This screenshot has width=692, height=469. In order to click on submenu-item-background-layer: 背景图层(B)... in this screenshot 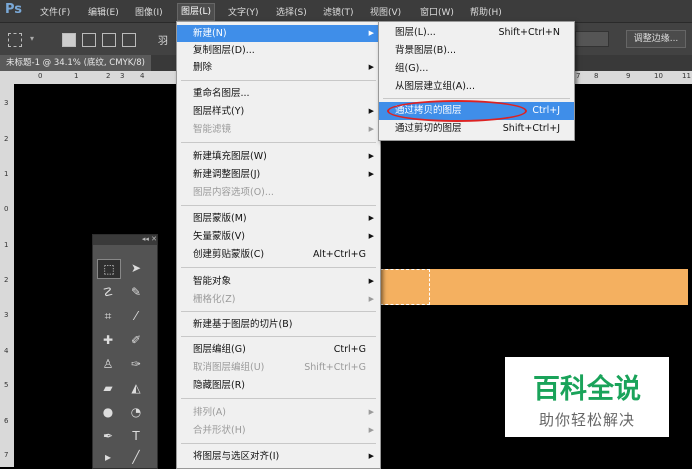, I will do `click(476, 51)`.